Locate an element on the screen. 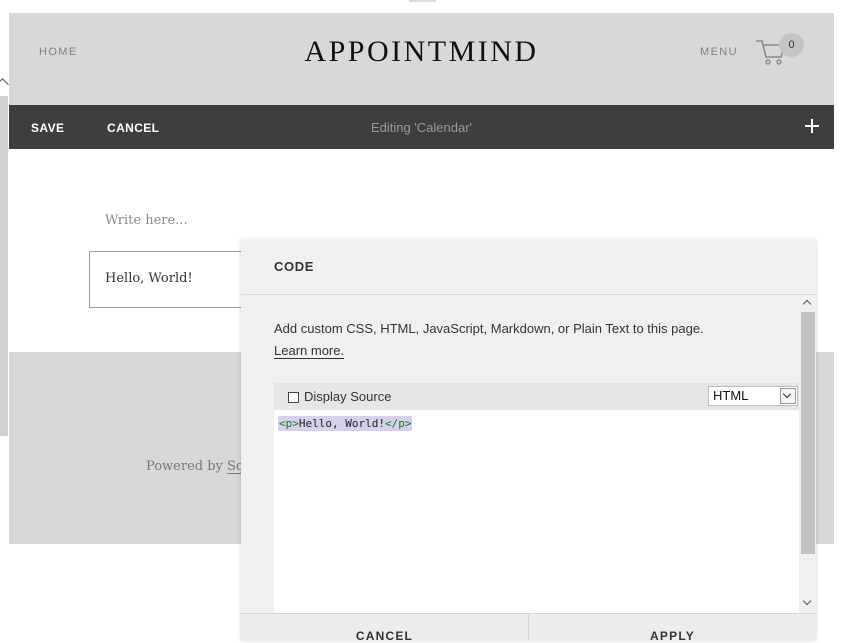 Image resolution: width=850 pixels, height=643 pixels. code-text: Hello, World! is located at coordinates (341, 423).